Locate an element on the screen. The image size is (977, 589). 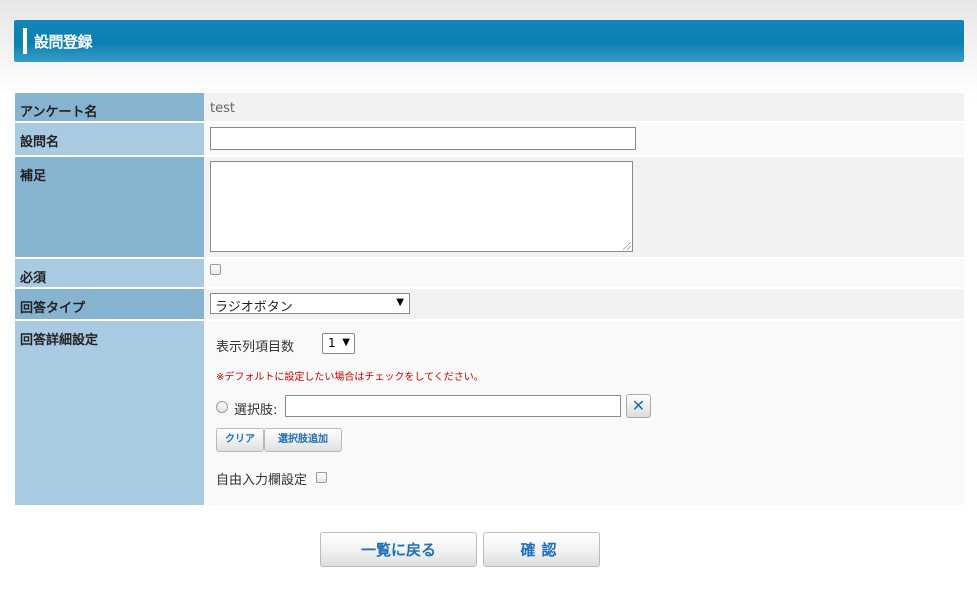
answer-type-label: 回答タイプ is located at coordinates (109, 304).